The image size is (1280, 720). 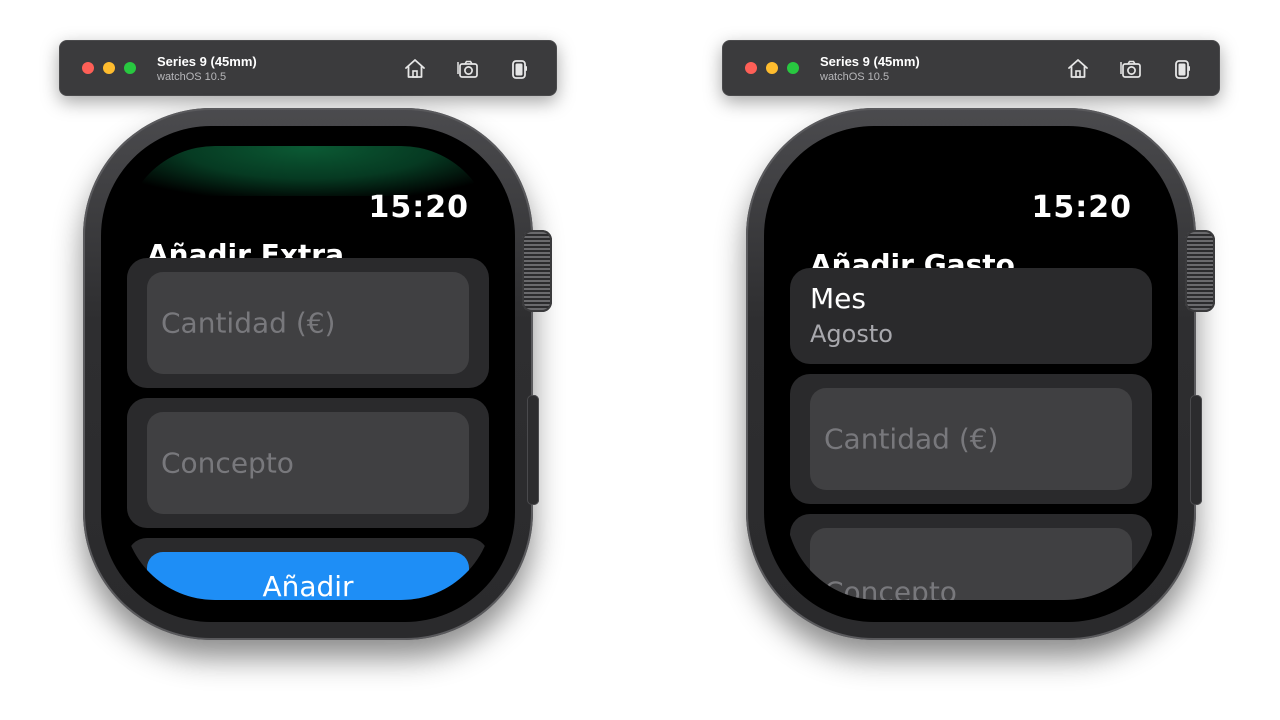 What do you see at coordinates (971, 316) in the screenshot?
I see `month-picker: Mes Agosto` at bounding box center [971, 316].